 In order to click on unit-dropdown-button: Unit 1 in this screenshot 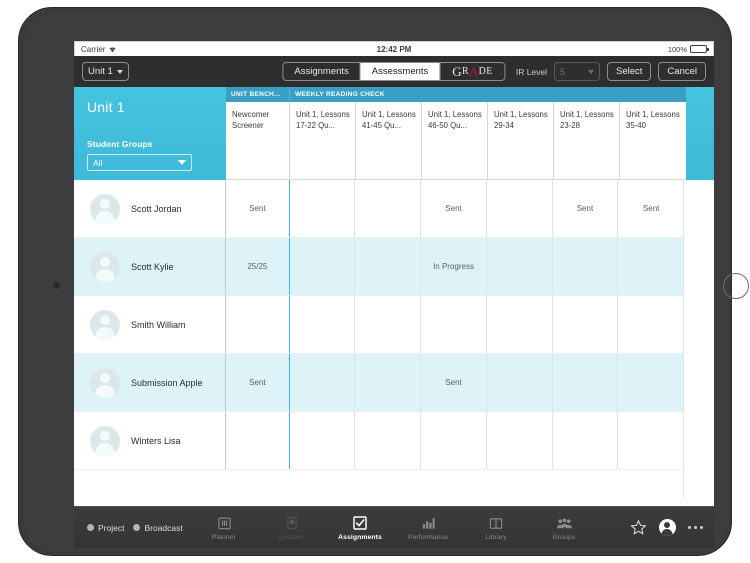, I will do `click(105, 71)`.